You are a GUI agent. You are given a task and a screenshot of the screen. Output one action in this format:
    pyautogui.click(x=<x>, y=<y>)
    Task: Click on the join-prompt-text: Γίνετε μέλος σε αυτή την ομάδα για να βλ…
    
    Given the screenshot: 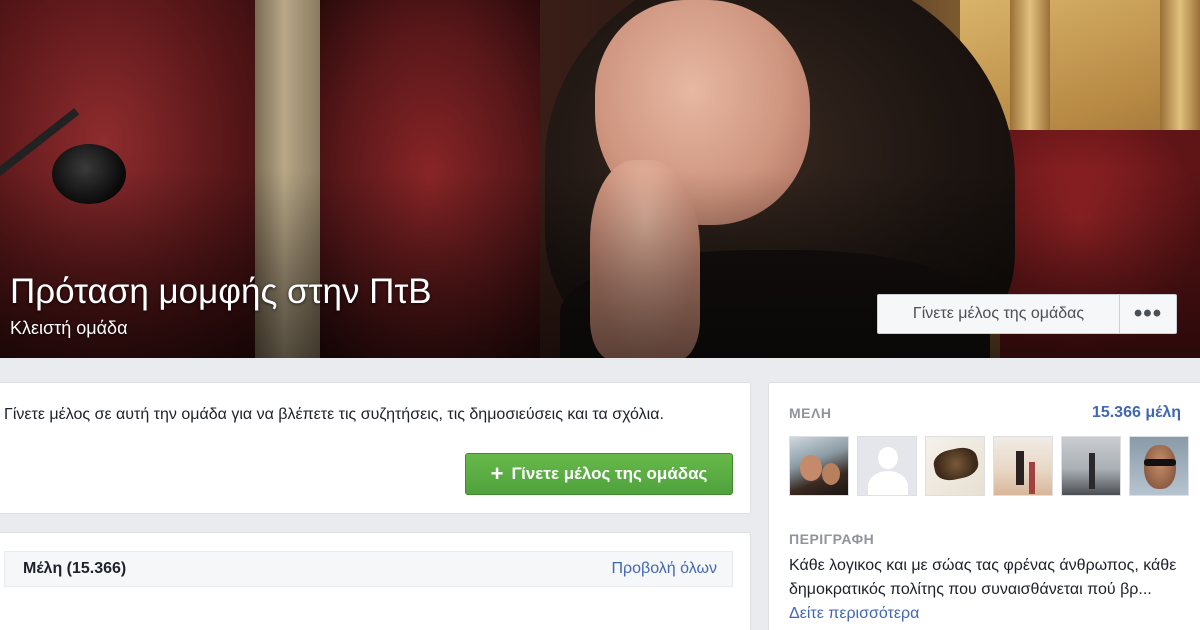 What is the action you would take?
    pyautogui.click(x=334, y=414)
    